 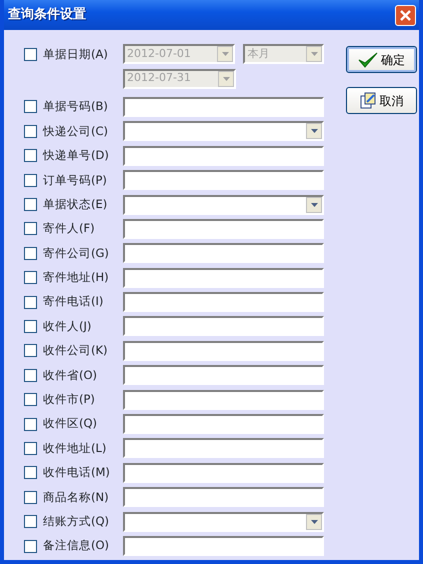 I want to click on field-label: 单据号码(B), so click(x=76, y=107).